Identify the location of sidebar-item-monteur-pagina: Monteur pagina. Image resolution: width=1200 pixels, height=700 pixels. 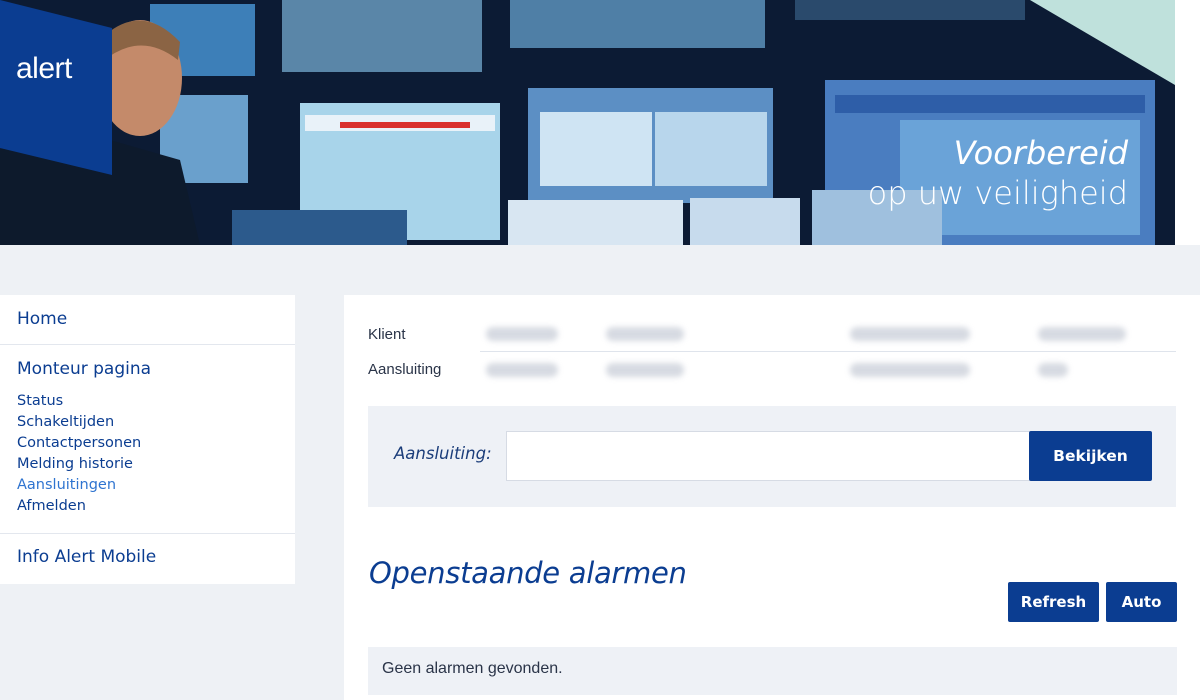
(147, 369).